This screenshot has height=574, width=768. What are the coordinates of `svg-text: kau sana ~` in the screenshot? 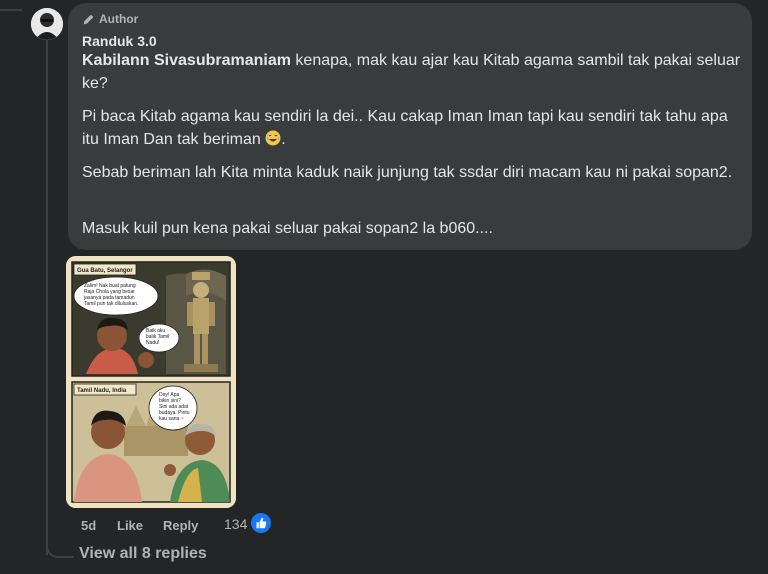 It's located at (171, 419).